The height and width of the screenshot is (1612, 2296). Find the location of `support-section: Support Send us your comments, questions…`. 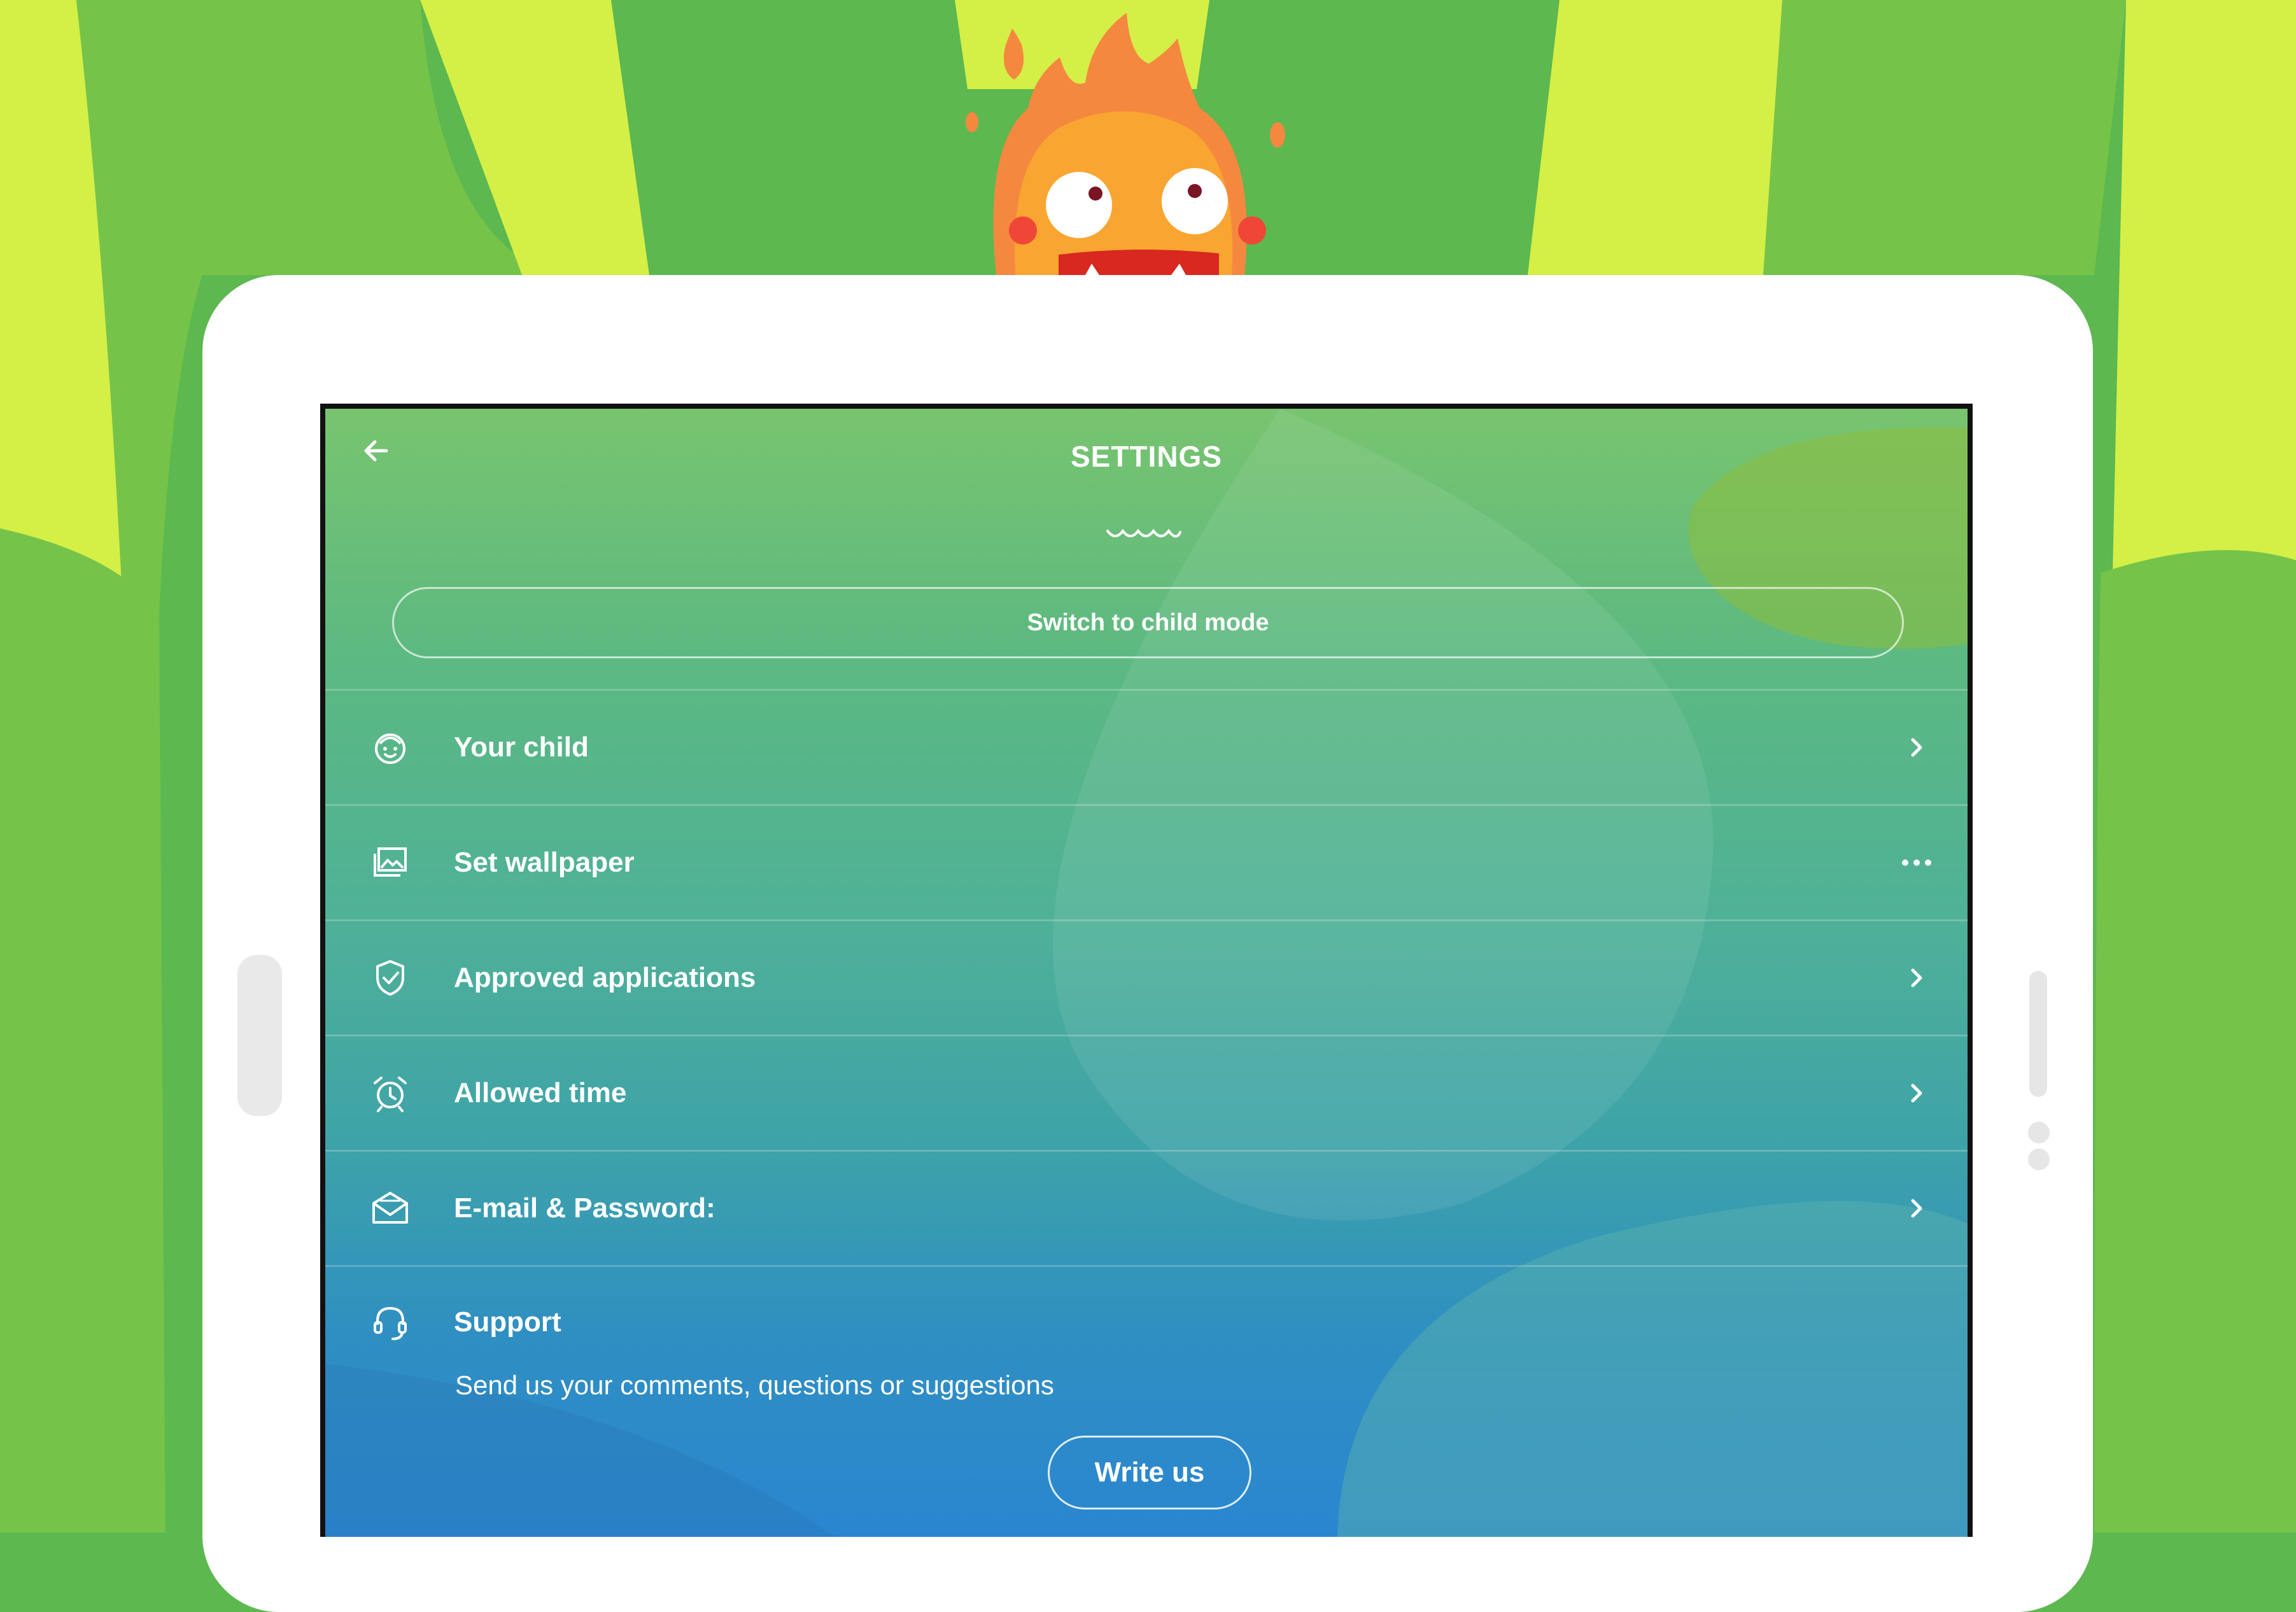

support-section: Support Send us your comments, questions… is located at coordinates (1147, 1399).